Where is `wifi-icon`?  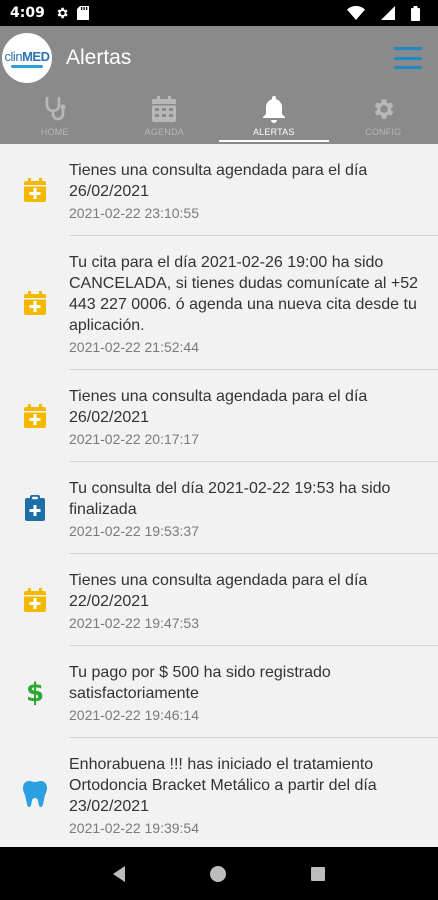
wifi-icon is located at coordinates (356, 13).